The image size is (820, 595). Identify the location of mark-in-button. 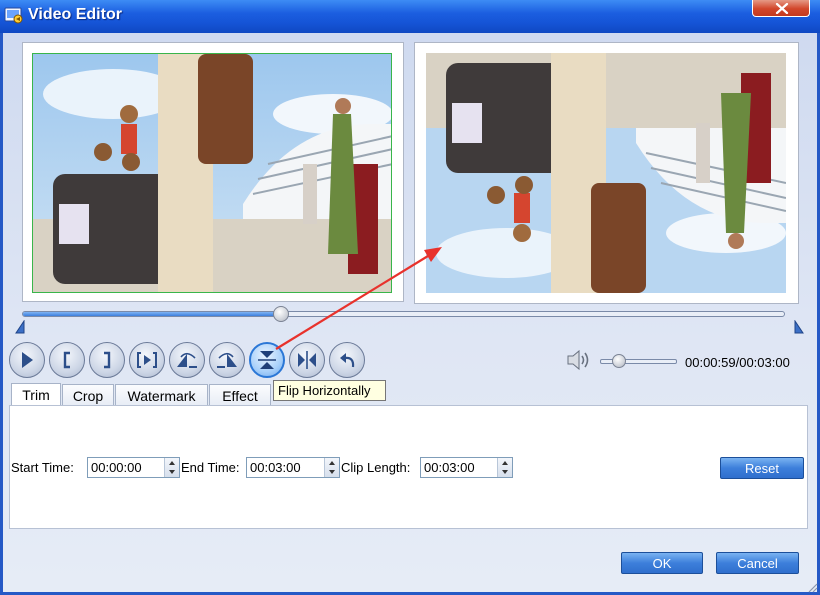
(67, 360).